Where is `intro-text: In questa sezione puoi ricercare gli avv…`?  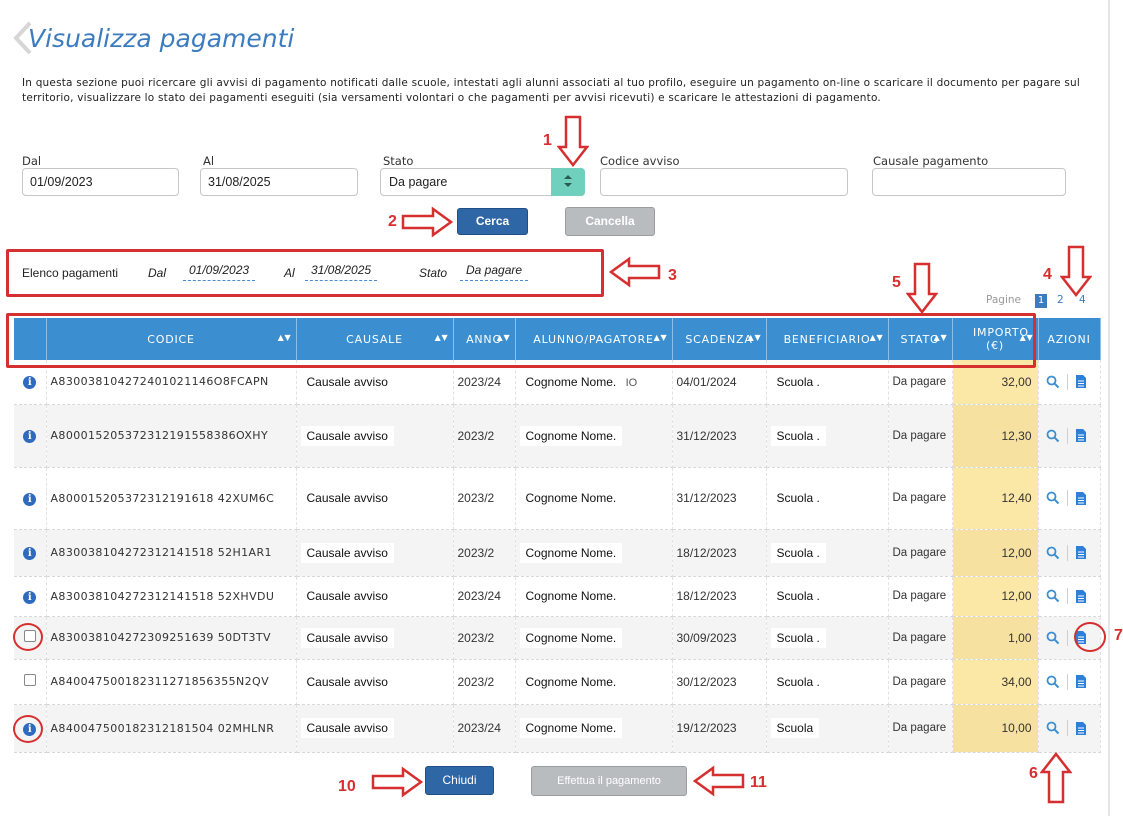 intro-text: In questa sezione puoi ricercare gli avv… is located at coordinates (551, 90).